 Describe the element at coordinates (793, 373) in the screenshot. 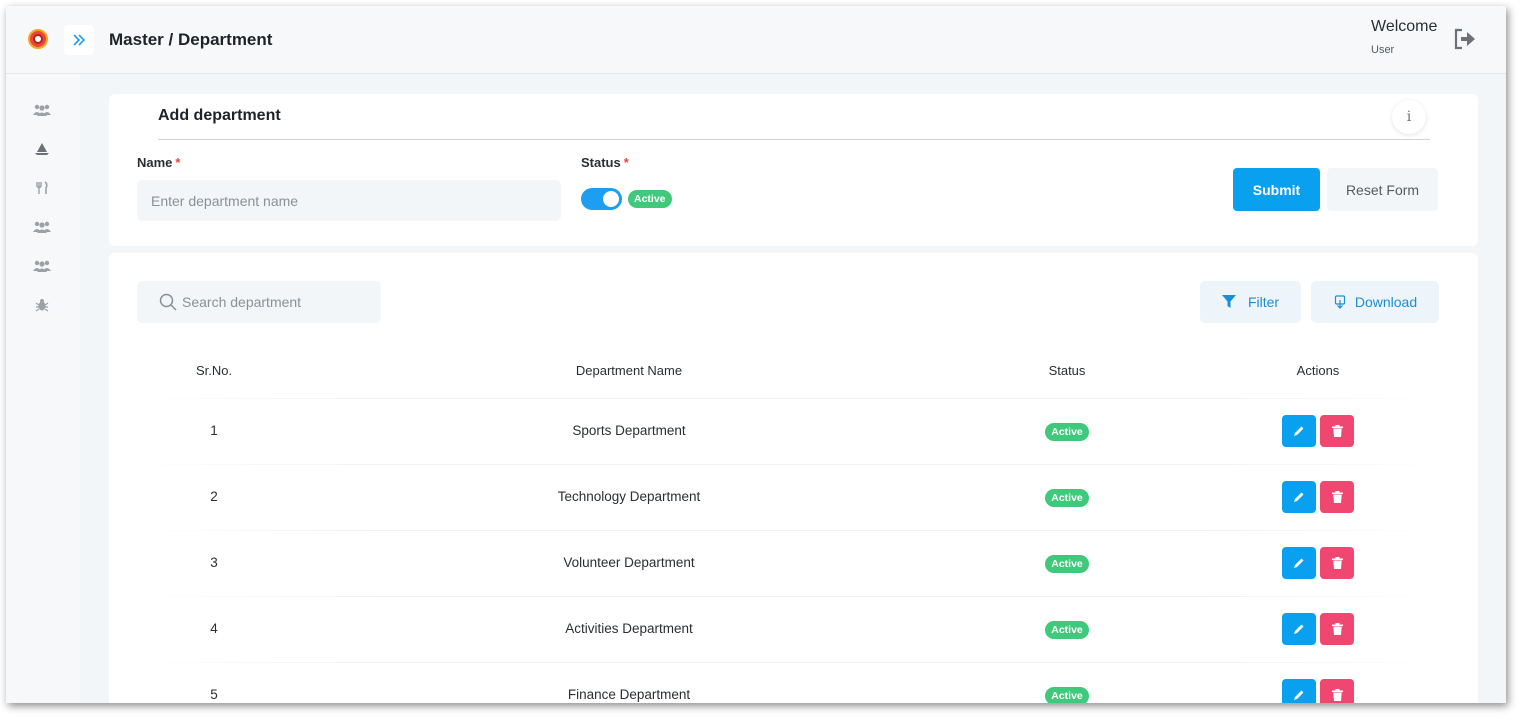

I see `table-header: Sr.No. Department Name Status Actions` at that location.